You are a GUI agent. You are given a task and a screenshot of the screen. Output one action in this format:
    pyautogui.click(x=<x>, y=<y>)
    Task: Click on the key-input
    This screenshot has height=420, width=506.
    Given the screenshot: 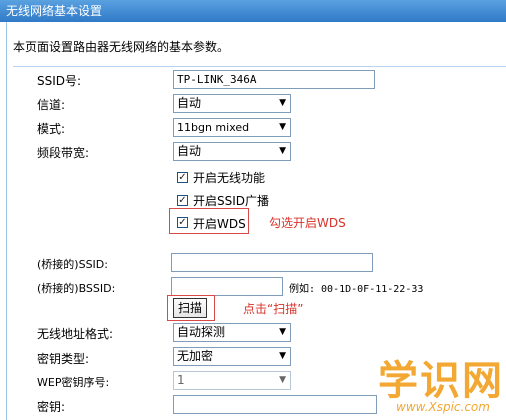 What is the action you would take?
    pyautogui.click(x=275, y=404)
    